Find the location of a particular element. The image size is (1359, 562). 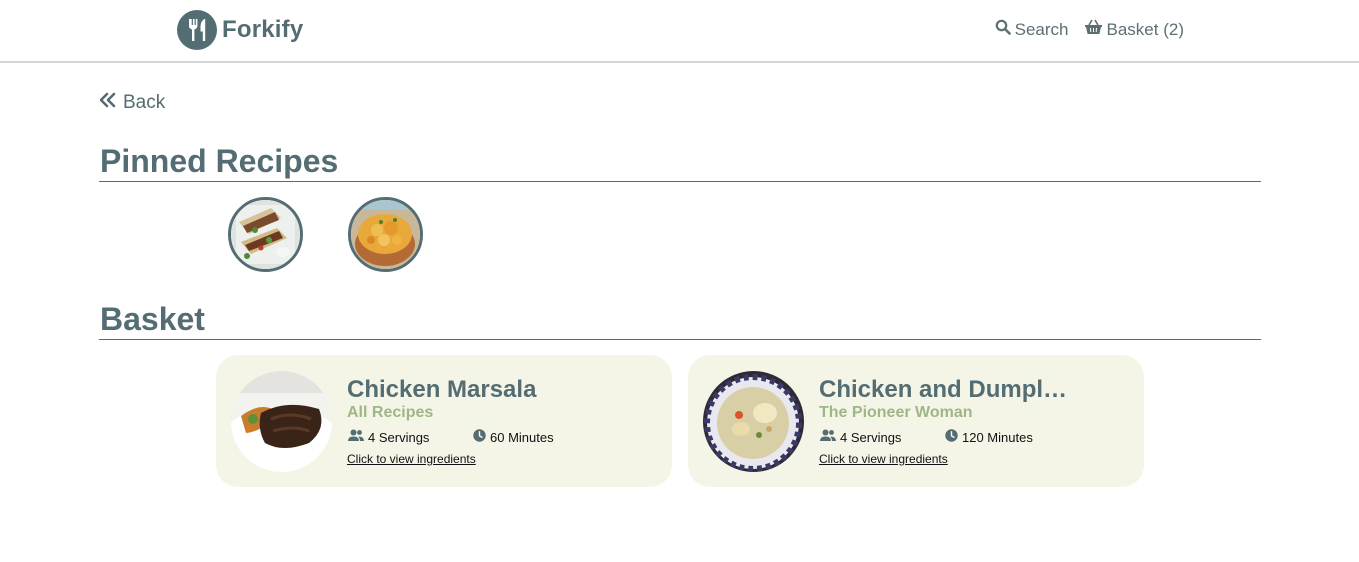

nav-links: Search Basket (2) is located at coordinates (1089, 29).